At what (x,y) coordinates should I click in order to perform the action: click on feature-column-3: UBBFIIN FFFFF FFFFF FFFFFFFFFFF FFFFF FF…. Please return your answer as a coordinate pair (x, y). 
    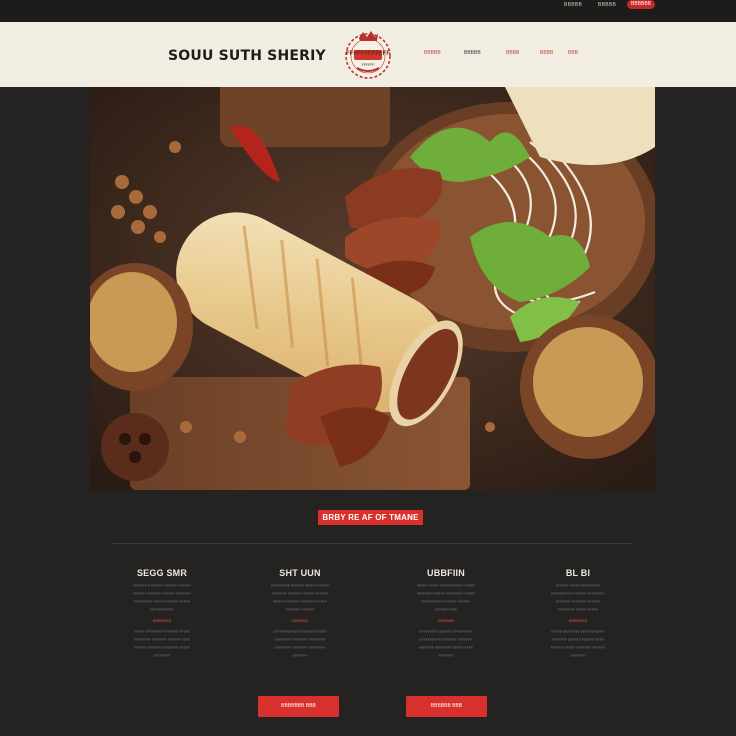
    Looking at the image, I should click on (446, 614).